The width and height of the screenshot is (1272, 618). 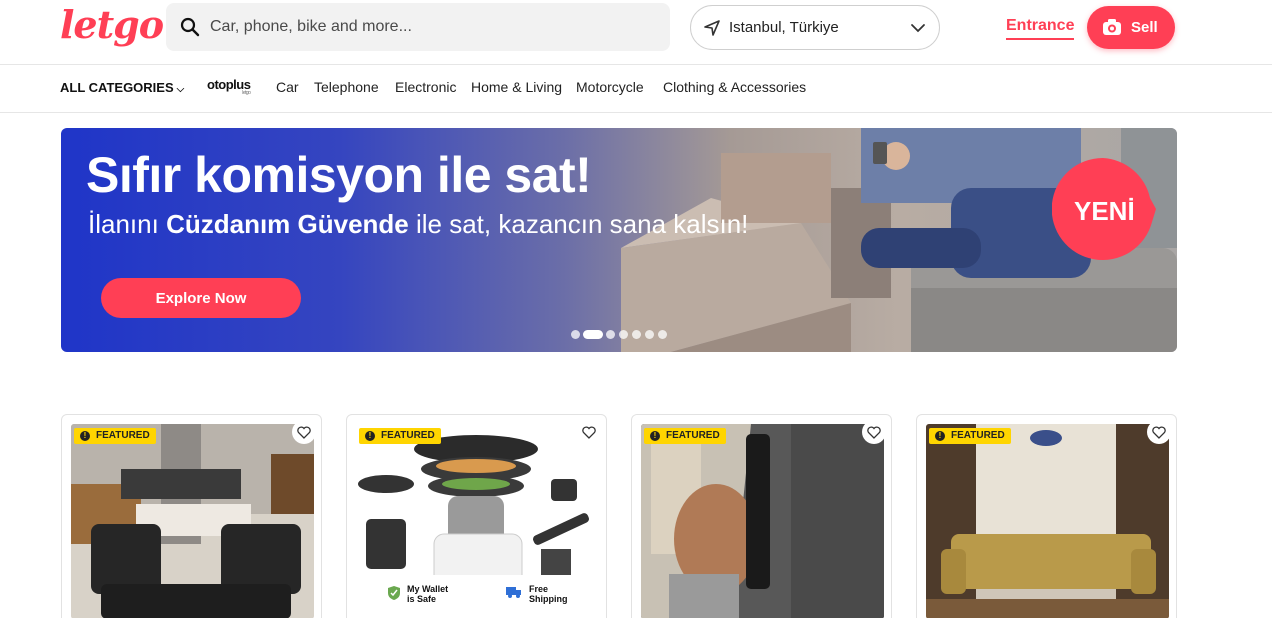 I want to click on sell-button: Sell, so click(x=1131, y=27).